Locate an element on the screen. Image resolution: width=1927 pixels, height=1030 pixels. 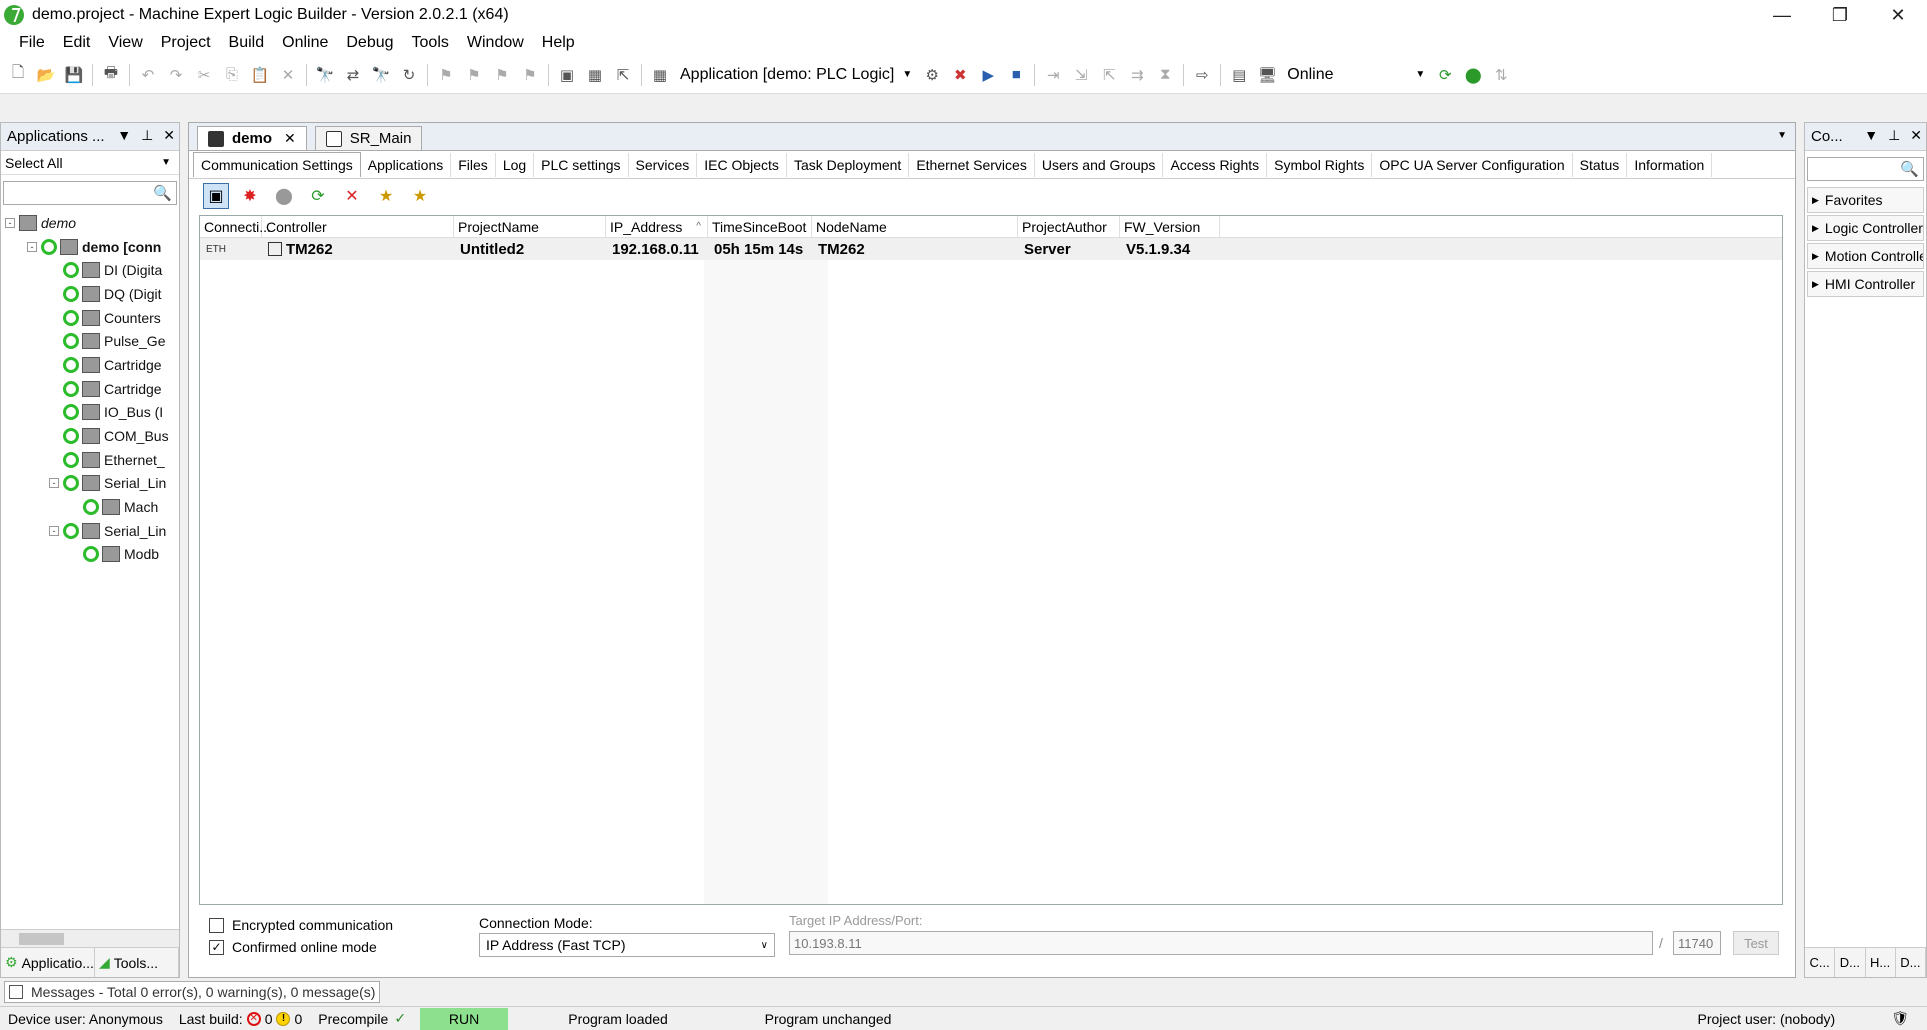
tree-item: IO_Bus (I is located at coordinates (90, 413).